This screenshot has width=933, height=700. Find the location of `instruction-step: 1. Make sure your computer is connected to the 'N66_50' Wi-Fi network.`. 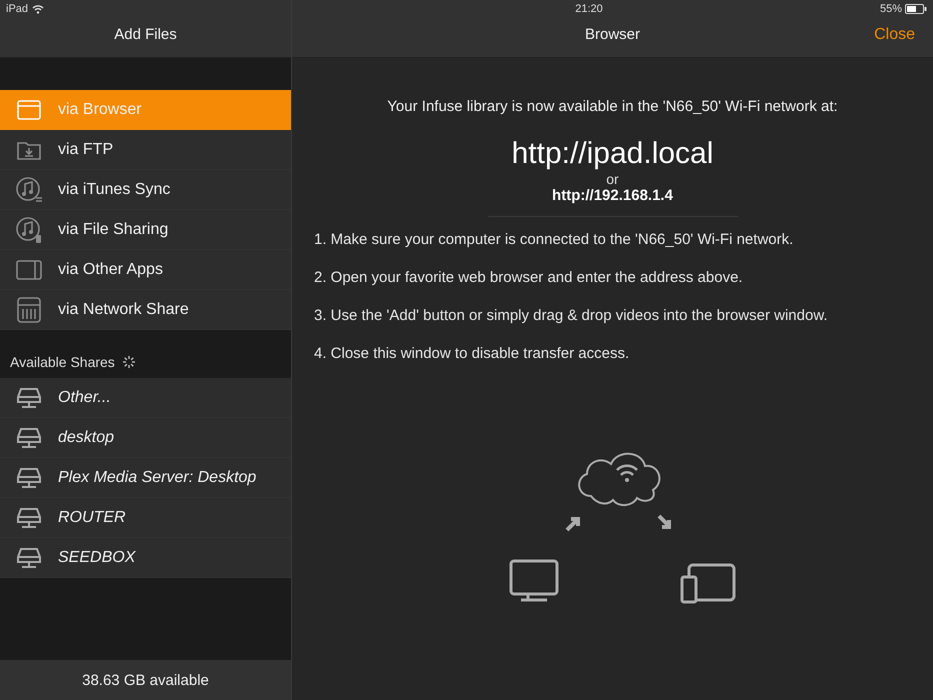

instruction-step: 1. Make sure your computer is connected to the 'N66_50' Wi-Fi network. is located at coordinates (623, 239).